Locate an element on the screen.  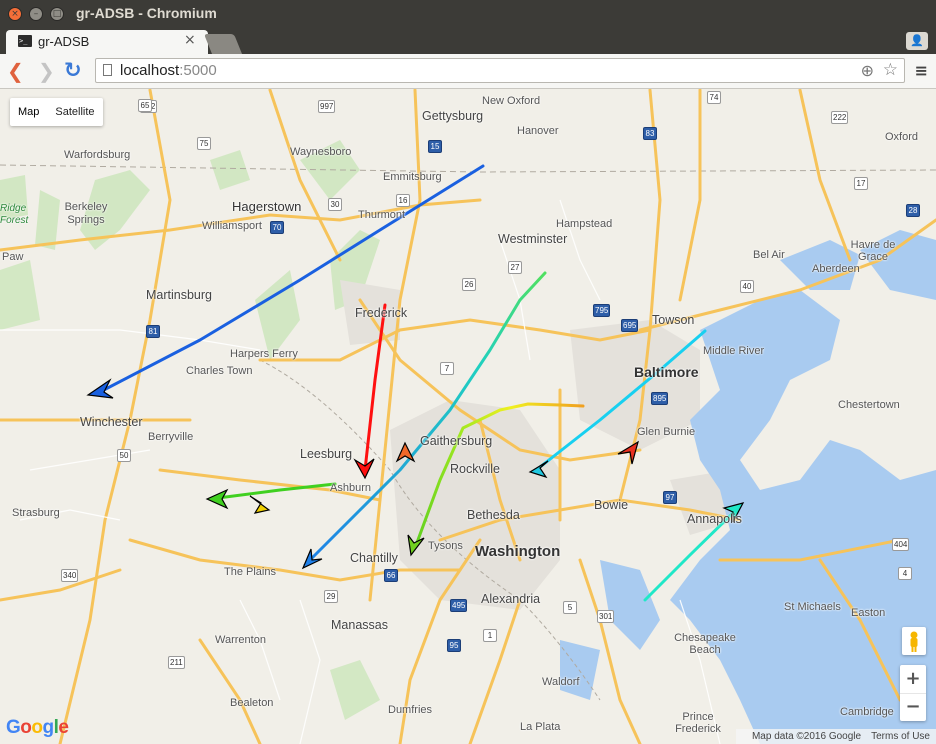
highway-shield: 340 is located at coordinates (70, 575).